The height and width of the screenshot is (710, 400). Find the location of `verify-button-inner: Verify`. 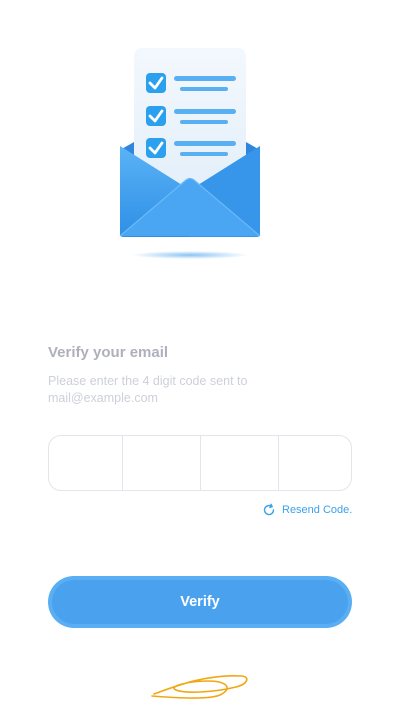

verify-button-inner: Verify is located at coordinates (200, 602).